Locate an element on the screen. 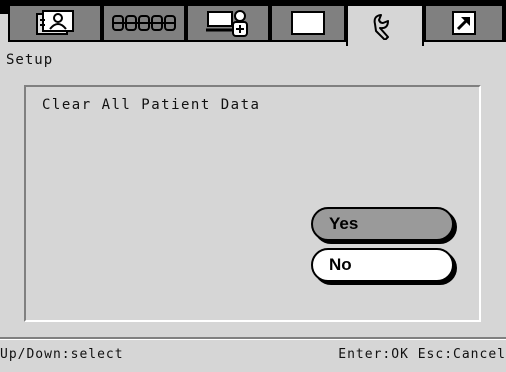 This screenshot has height=372, width=506. monitor-person-icon is located at coordinates (227, 23).